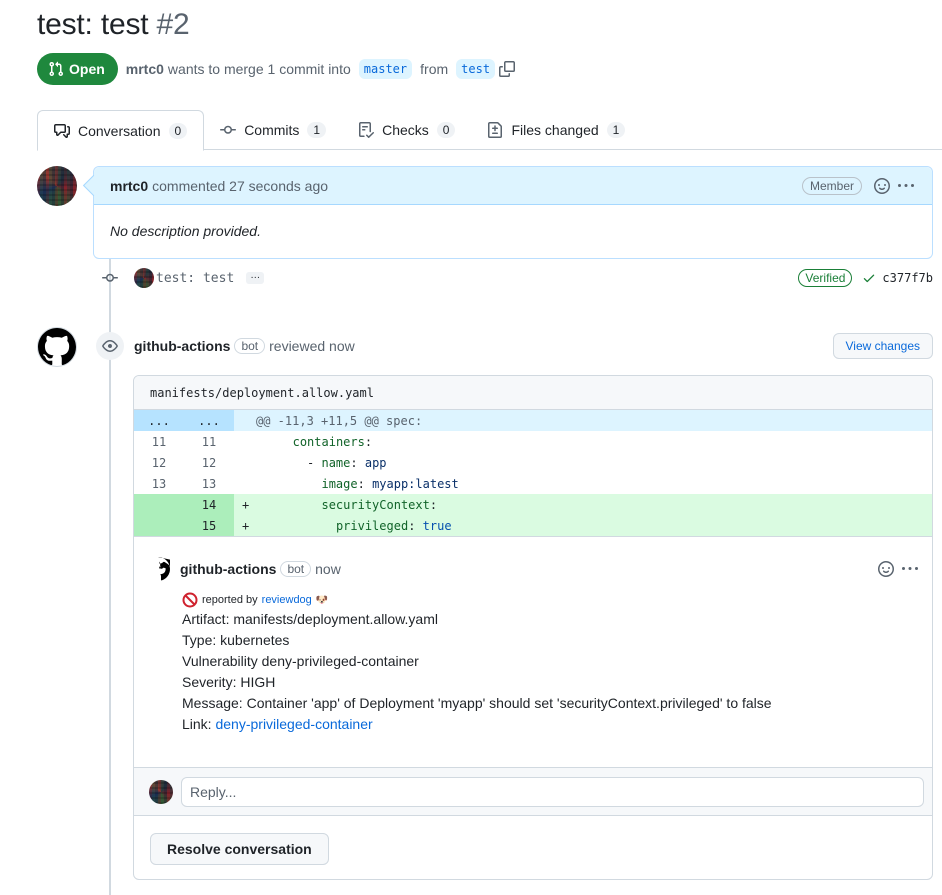  Describe the element at coordinates (583, 462) in the screenshot. I see `diff-code: - name: app` at that location.